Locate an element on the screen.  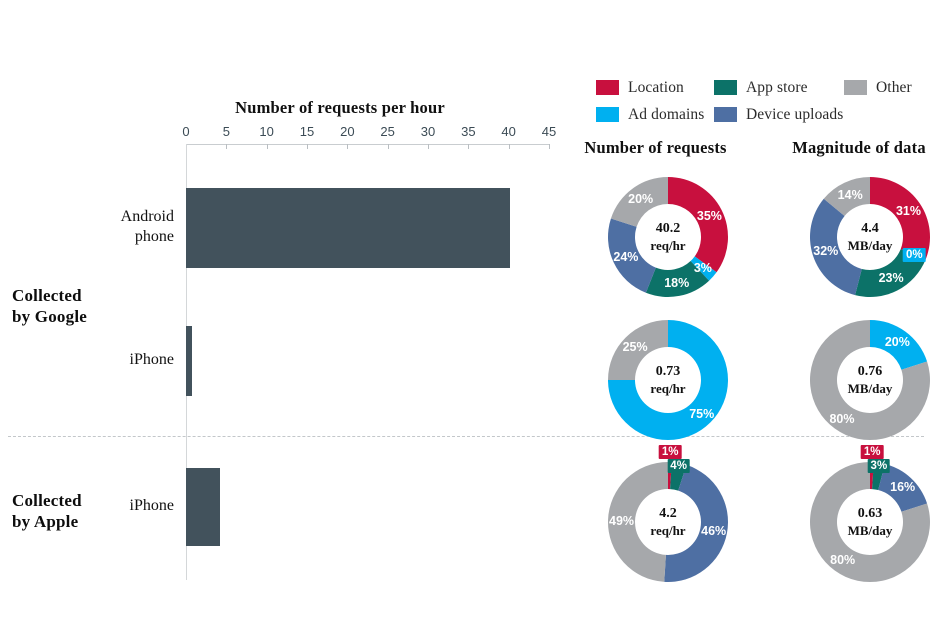
group-label-google: Collected by Google is located at coordinates (49, 306).